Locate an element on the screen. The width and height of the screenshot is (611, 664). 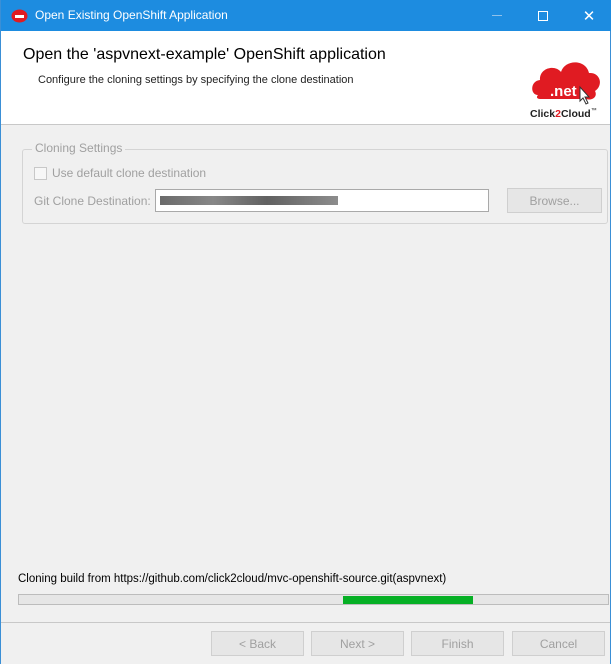
title-bar: Open Existing OpenShift Application ✕ is located at coordinates (306, 15).